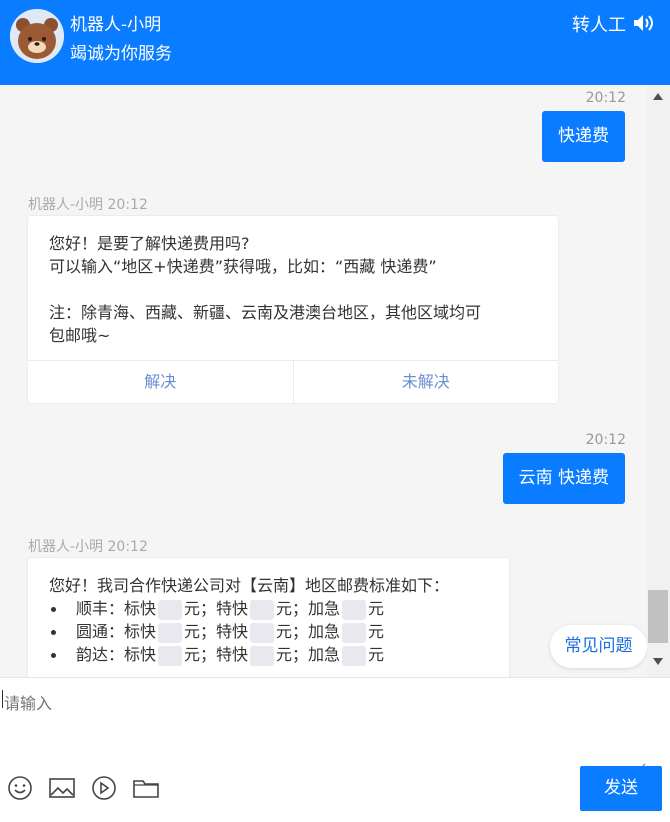  I want to click on message-text: 可以输入“地区+快递费”获得哦，比如：“西藏 快递费”, so click(243, 266).